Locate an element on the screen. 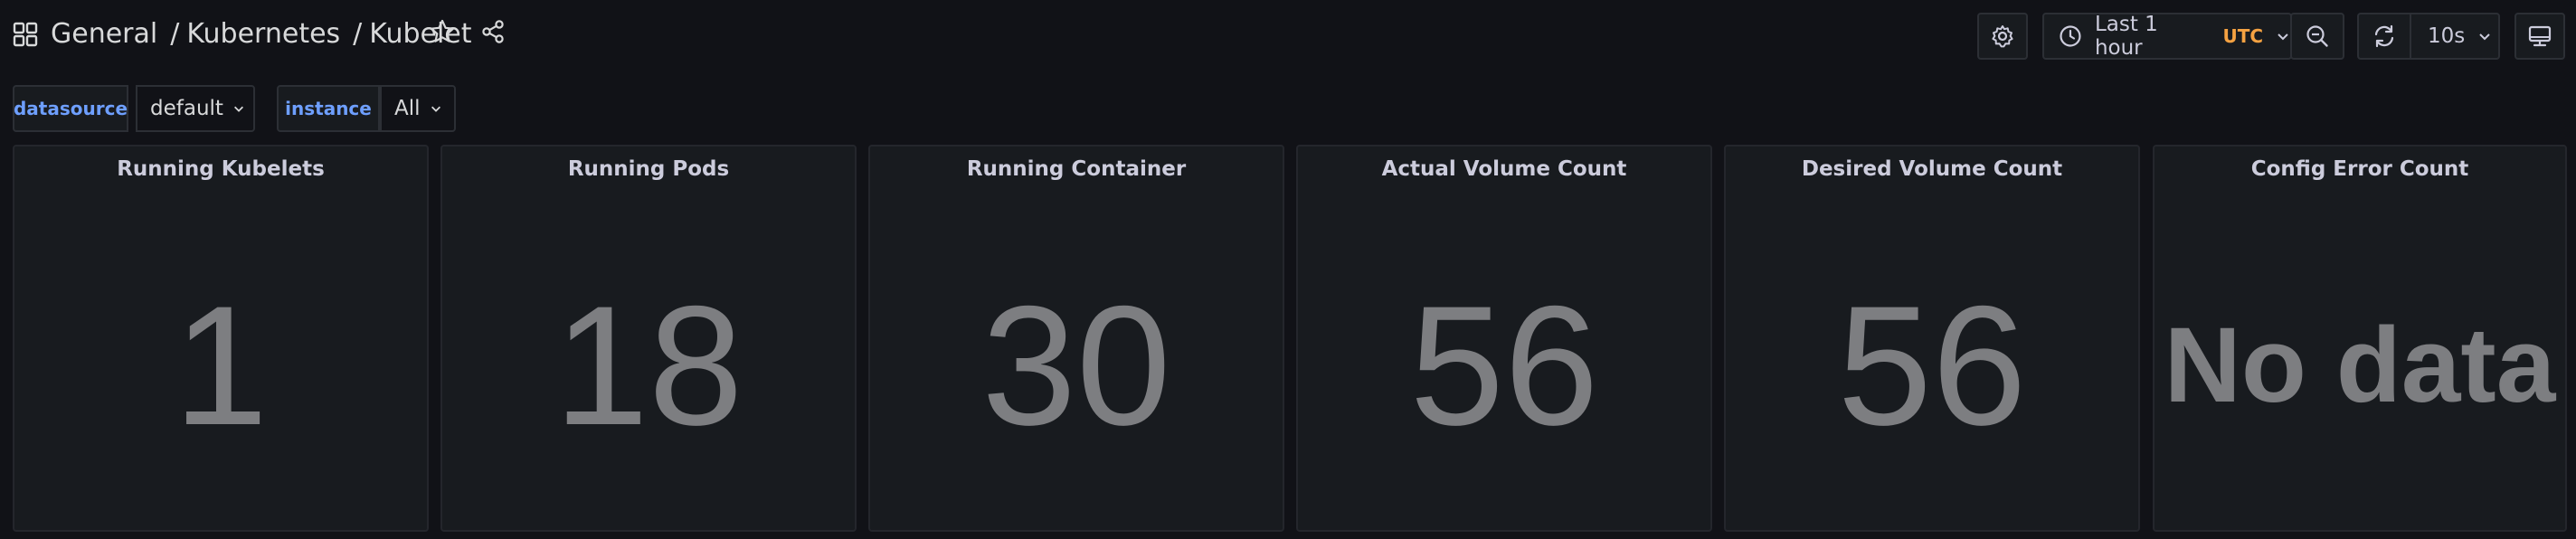 The height and width of the screenshot is (539, 2576). panel-title: Actual Volume Count is located at coordinates (1504, 169).